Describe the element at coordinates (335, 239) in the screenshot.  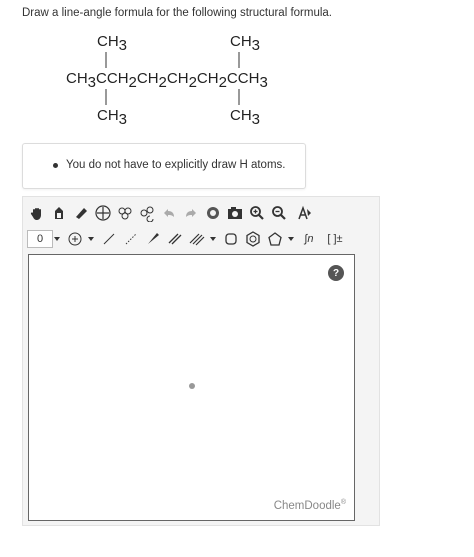
I see `bracket-icon: [ ]±` at that location.